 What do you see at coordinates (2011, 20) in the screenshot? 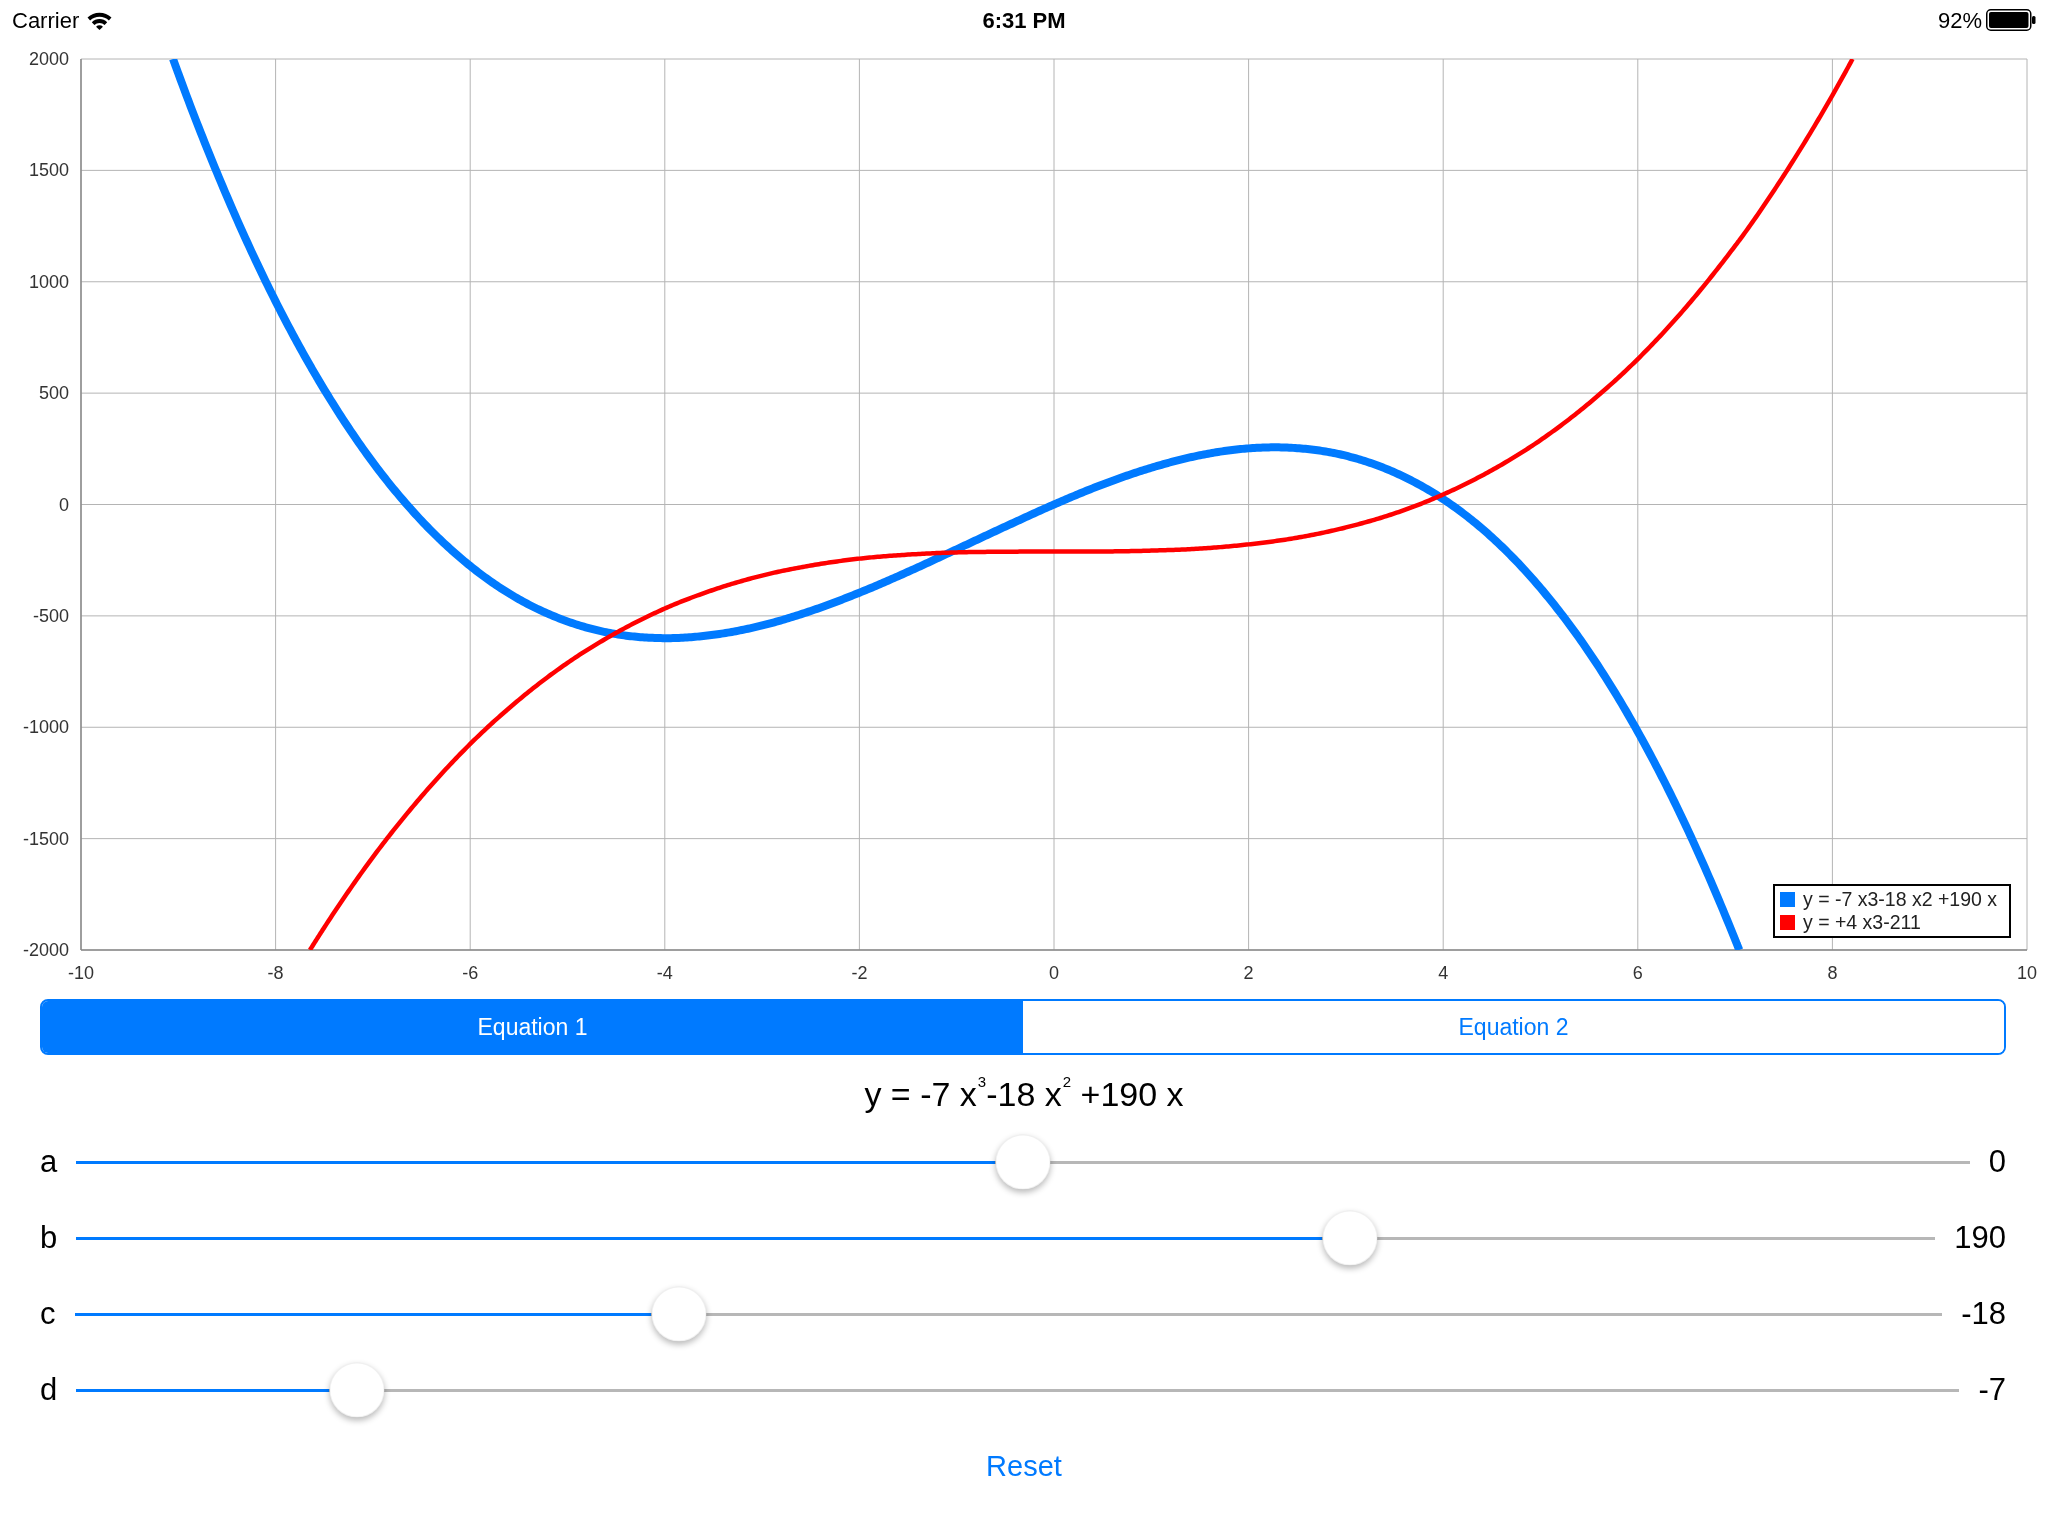
I see `battery-icon` at bounding box center [2011, 20].